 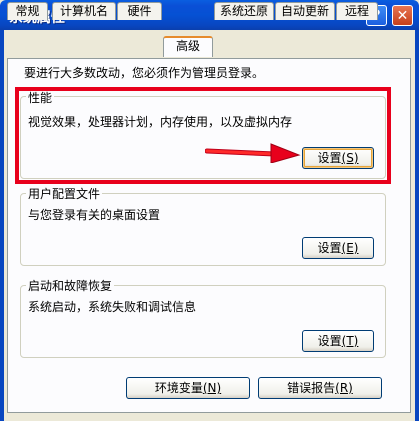 What do you see at coordinates (27, 11) in the screenshot?
I see `tab-general: 常规` at bounding box center [27, 11].